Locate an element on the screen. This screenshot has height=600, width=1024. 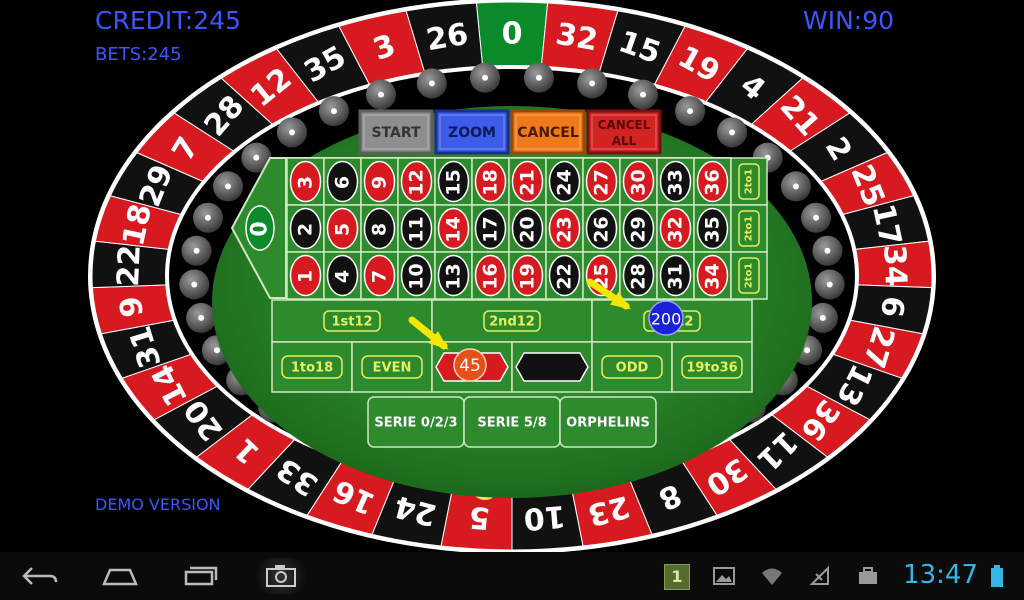
number-label: 33 is located at coordinates (676, 182).